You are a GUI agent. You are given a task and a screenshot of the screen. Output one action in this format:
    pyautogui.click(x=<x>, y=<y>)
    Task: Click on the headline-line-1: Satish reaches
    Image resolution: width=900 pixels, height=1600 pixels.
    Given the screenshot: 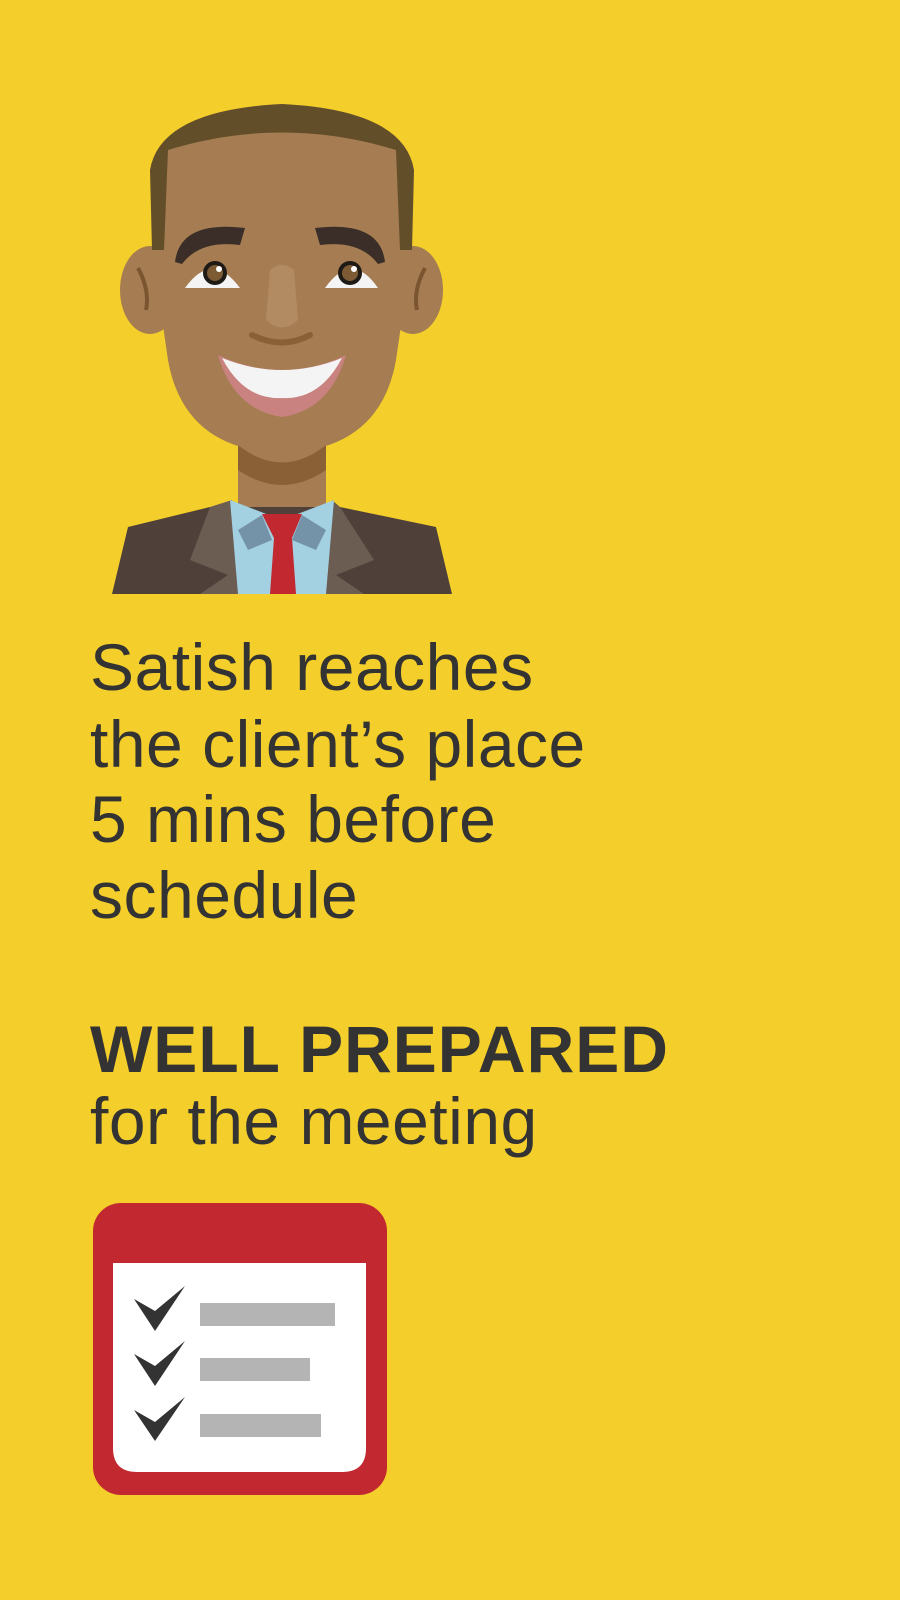 What is the action you would take?
    pyautogui.click(x=312, y=667)
    